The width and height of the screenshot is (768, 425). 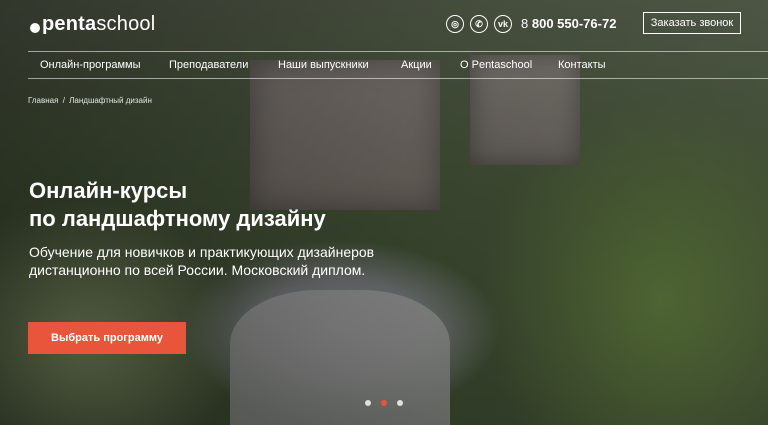 I want to click on nav-item-programs: Онлайн-программы, so click(x=90, y=65).